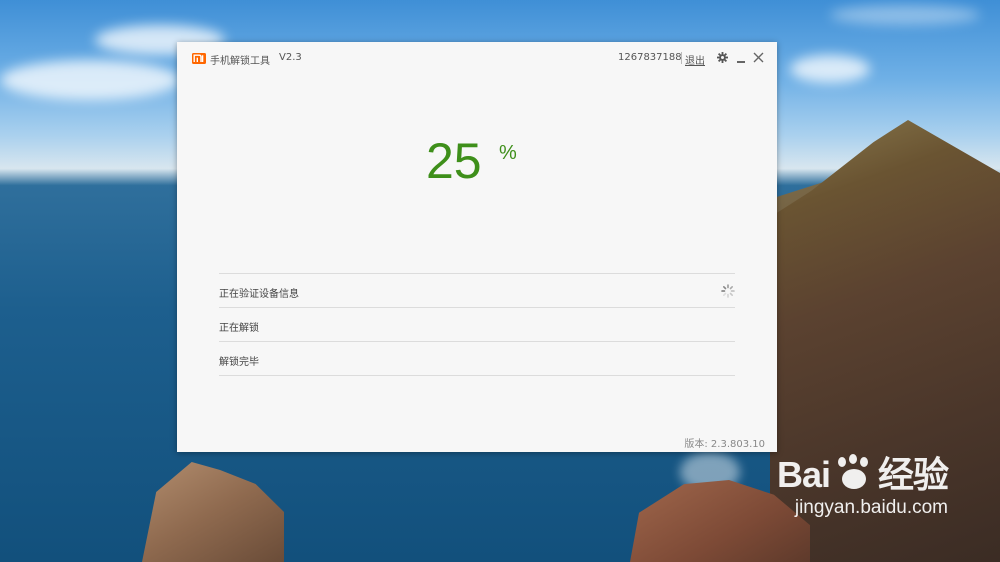 This screenshot has width=1000, height=562. I want to click on title-bar: 手机解锁工具 V2.3 1267837188 退出, so click(477, 59).